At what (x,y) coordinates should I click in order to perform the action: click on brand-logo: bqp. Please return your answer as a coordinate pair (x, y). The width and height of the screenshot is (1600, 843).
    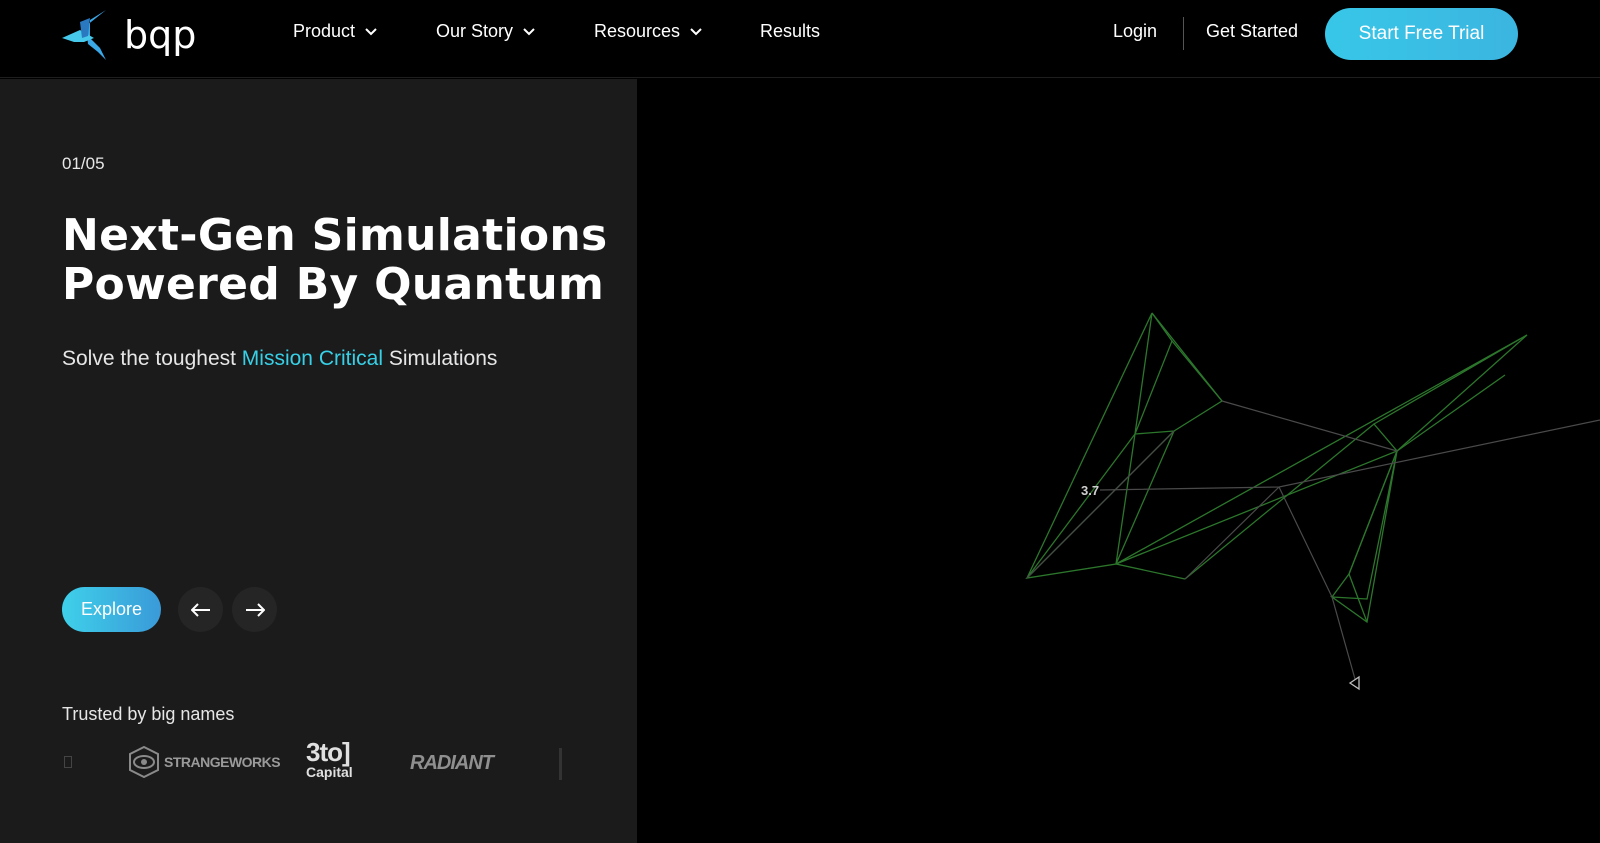
    Looking at the image, I should click on (128, 35).